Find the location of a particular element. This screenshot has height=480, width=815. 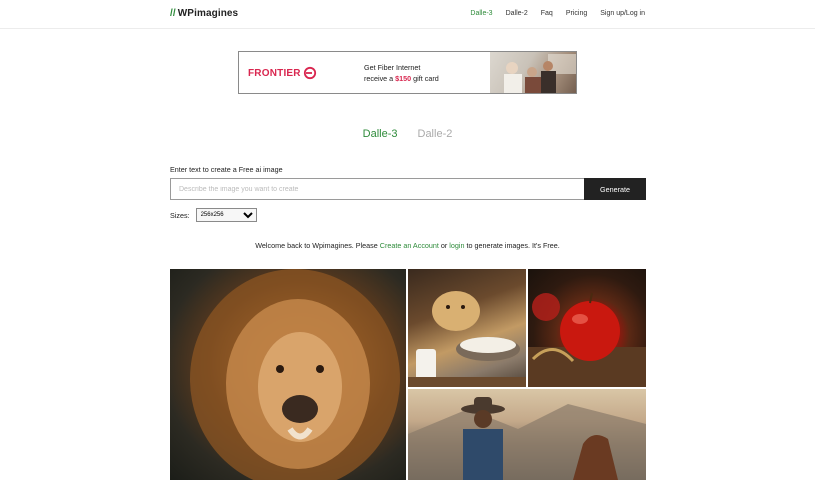

create-account-link: Create an Account is located at coordinates (409, 245).